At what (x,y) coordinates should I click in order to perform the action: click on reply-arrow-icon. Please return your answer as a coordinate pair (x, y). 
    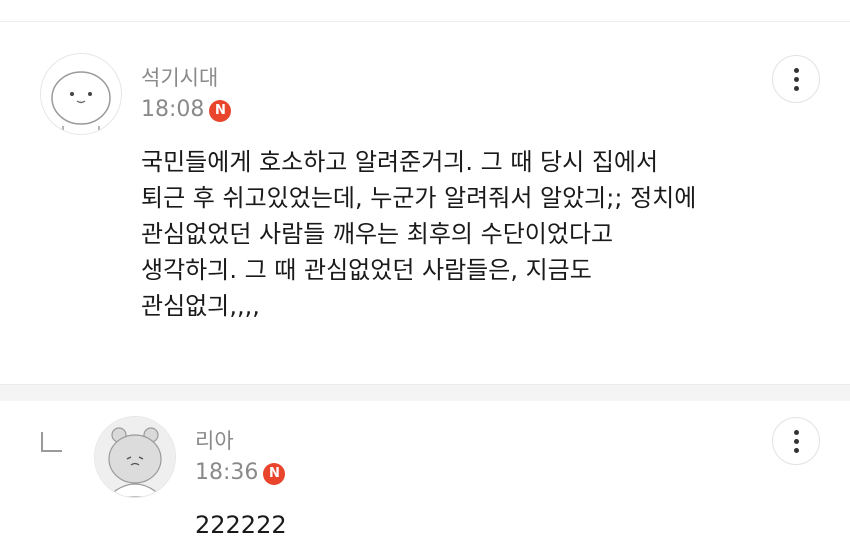
    Looking at the image, I should click on (51, 442).